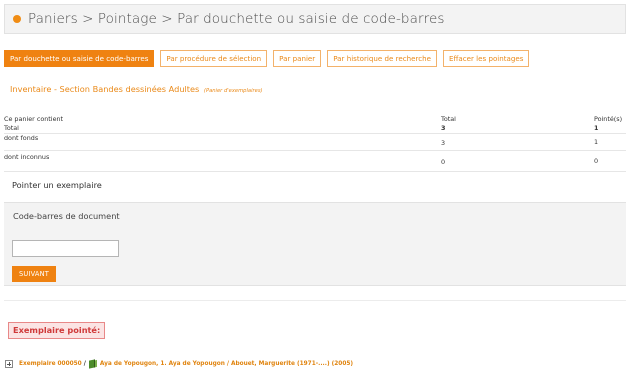  I want to click on next-button: SUIVANT, so click(34, 274).